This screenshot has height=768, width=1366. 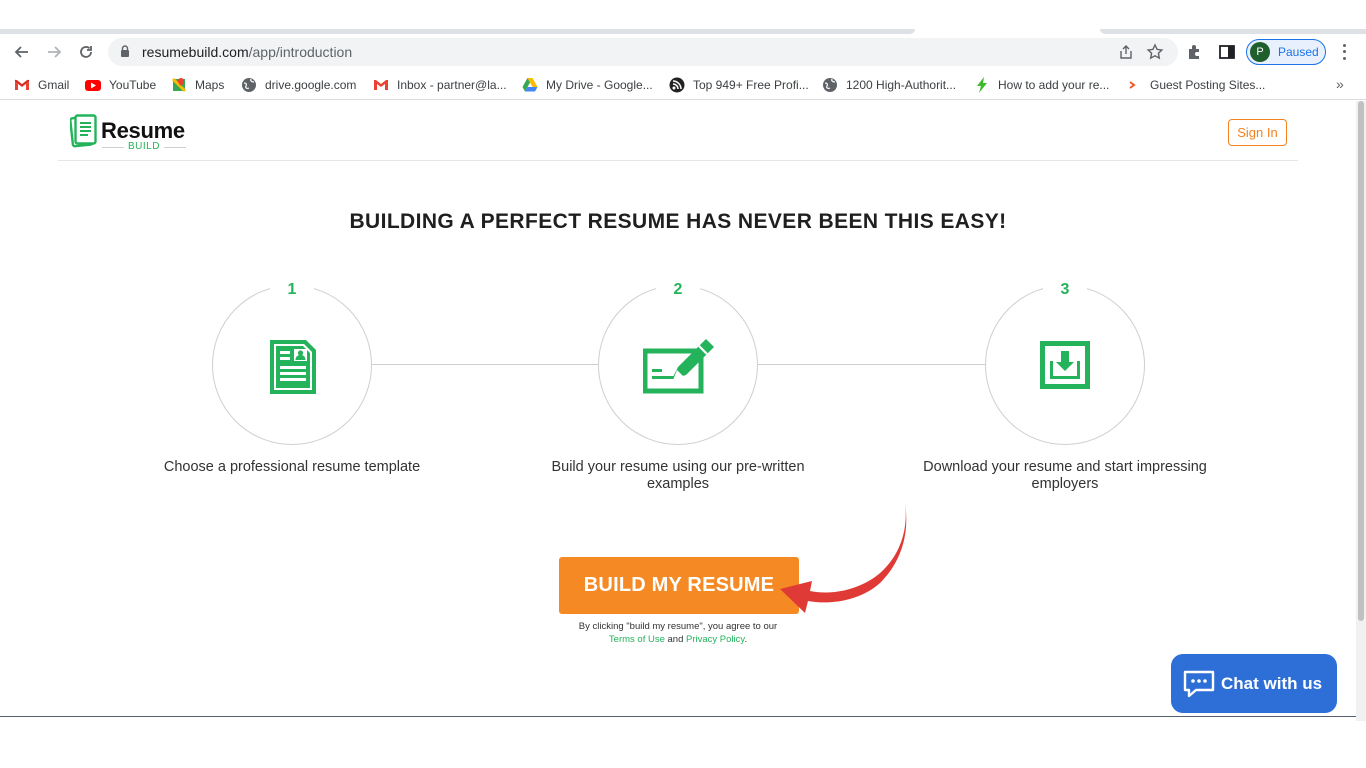 I want to click on sign-in-button: Sign In, so click(x=1257, y=132).